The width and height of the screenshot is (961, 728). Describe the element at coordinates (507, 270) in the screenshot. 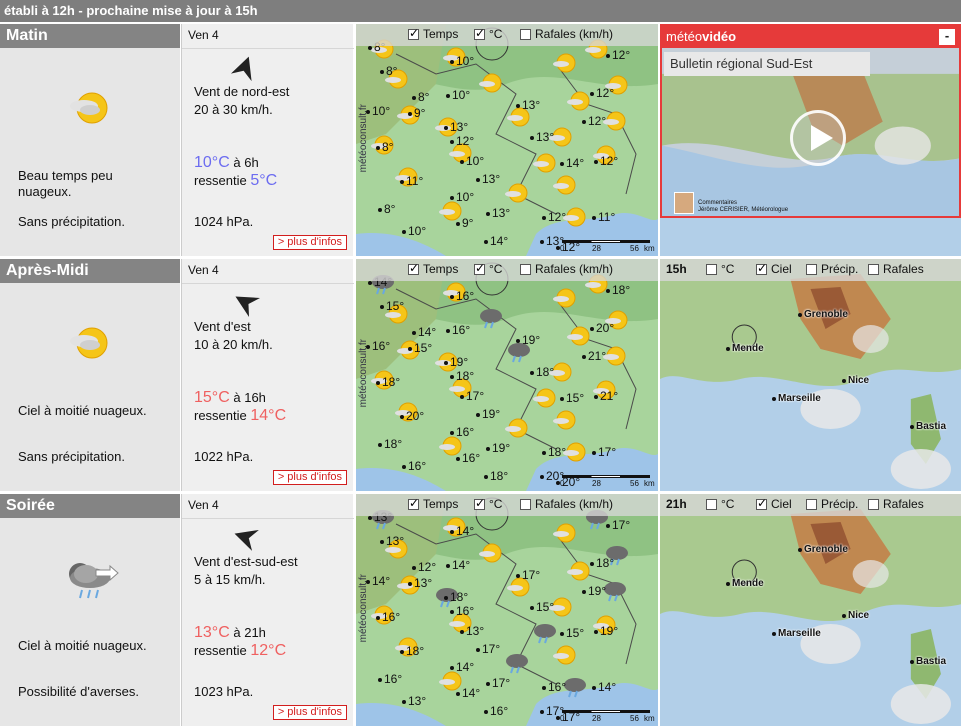

I see `map-toolbar: Temps °C Rafales (km/h)` at that location.